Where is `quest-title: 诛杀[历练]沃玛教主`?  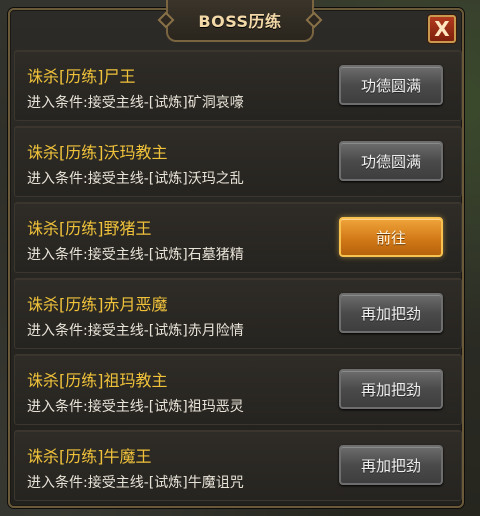
quest-title: 诛杀[历练]沃玛教主 is located at coordinates (97, 152).